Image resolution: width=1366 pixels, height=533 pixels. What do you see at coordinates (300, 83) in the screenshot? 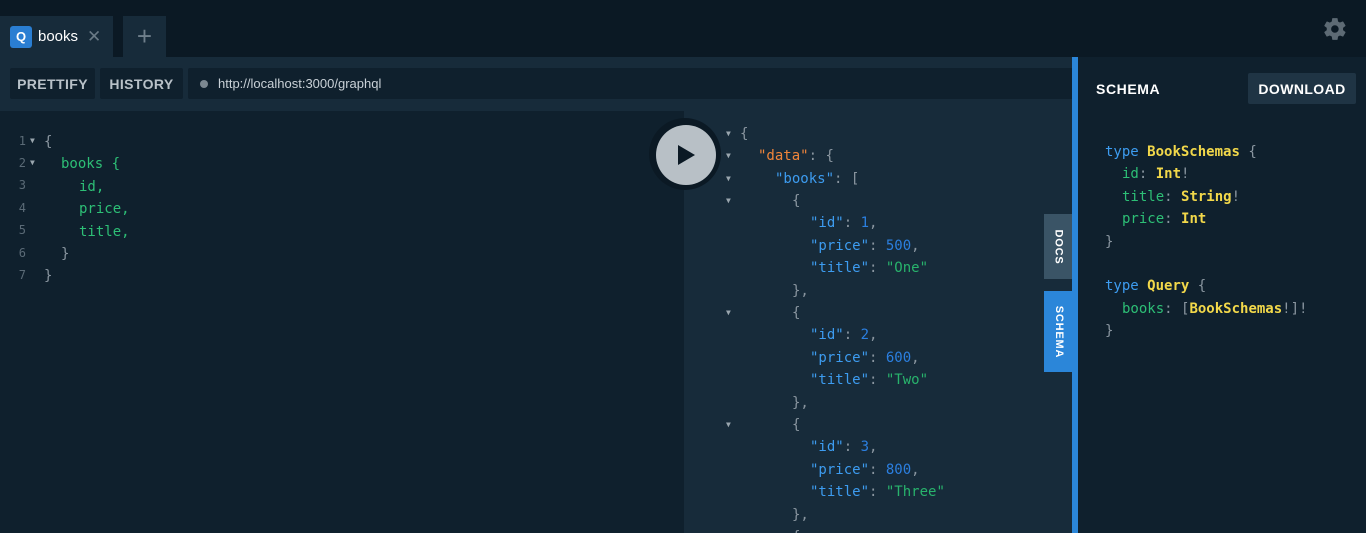
I see `endpoint-url: http://localhost:3000/graphql` at bounding box center [300, 83].